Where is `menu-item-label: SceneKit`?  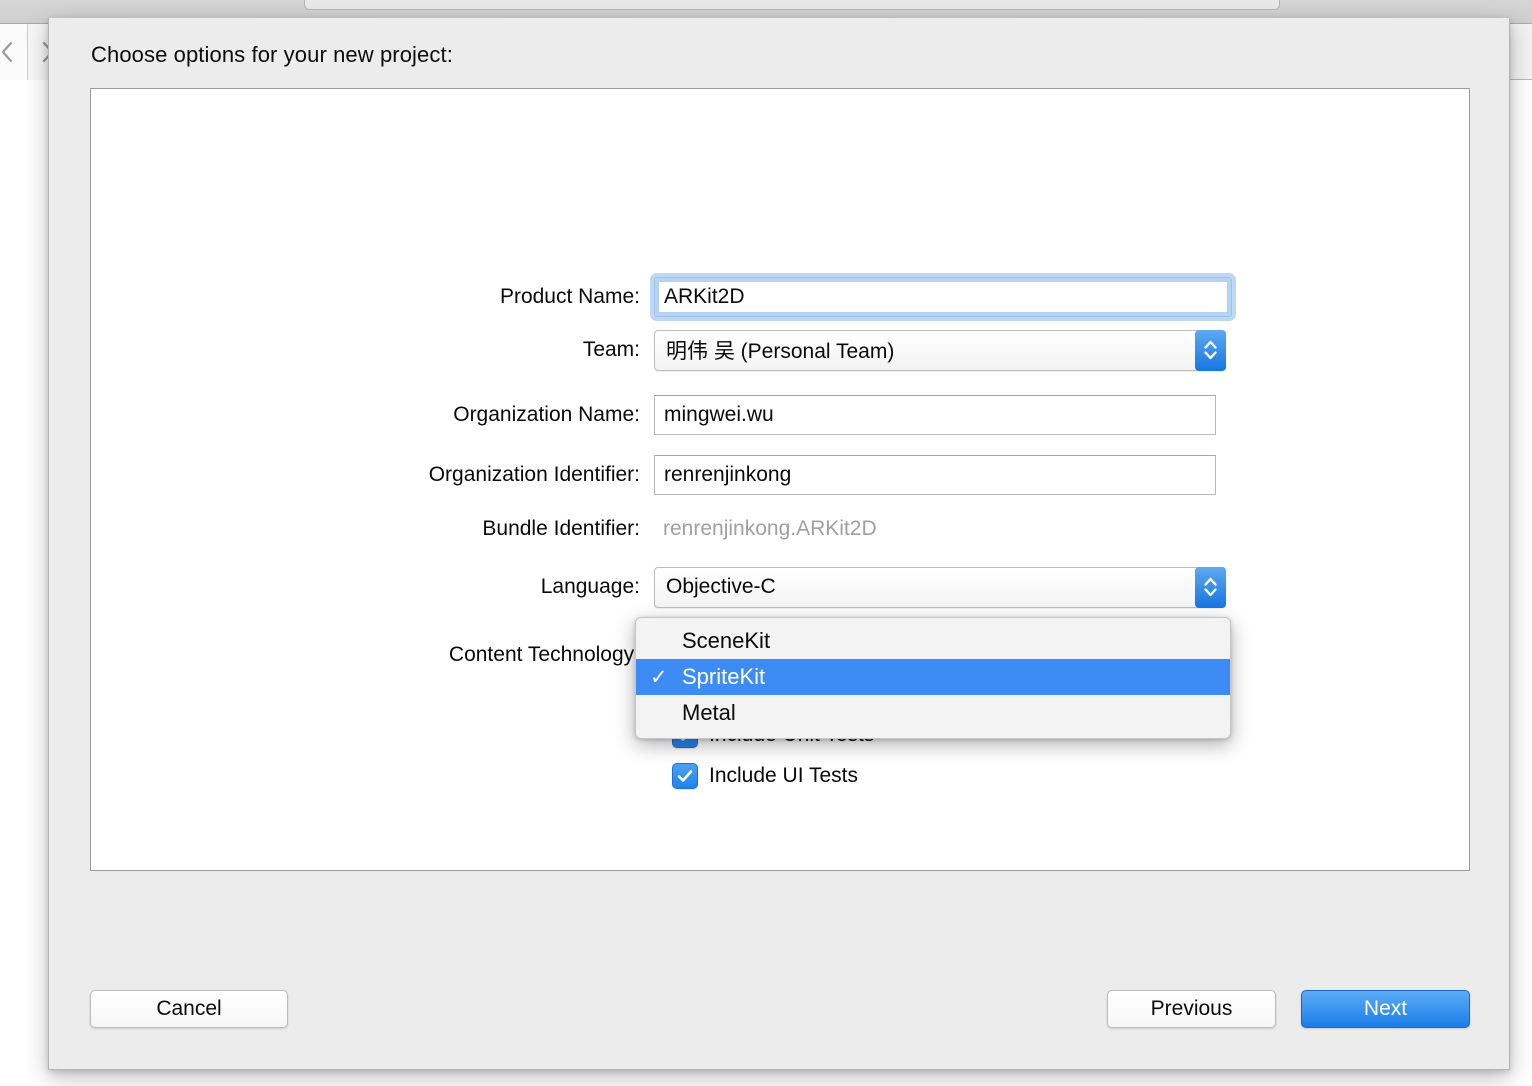 menu-item-label: SceneKit is located at coordinates (726, 640).